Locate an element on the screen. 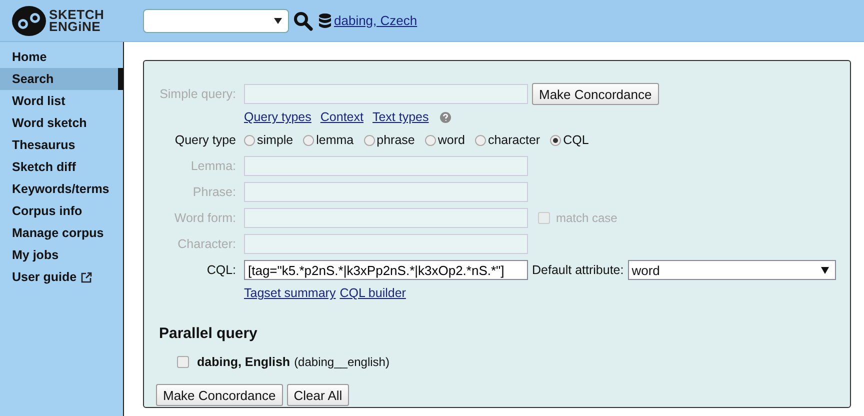 Image resolution: width=864 pixels, height=416 pixels. radio-option: phrase is located at coordinates (389, 140).